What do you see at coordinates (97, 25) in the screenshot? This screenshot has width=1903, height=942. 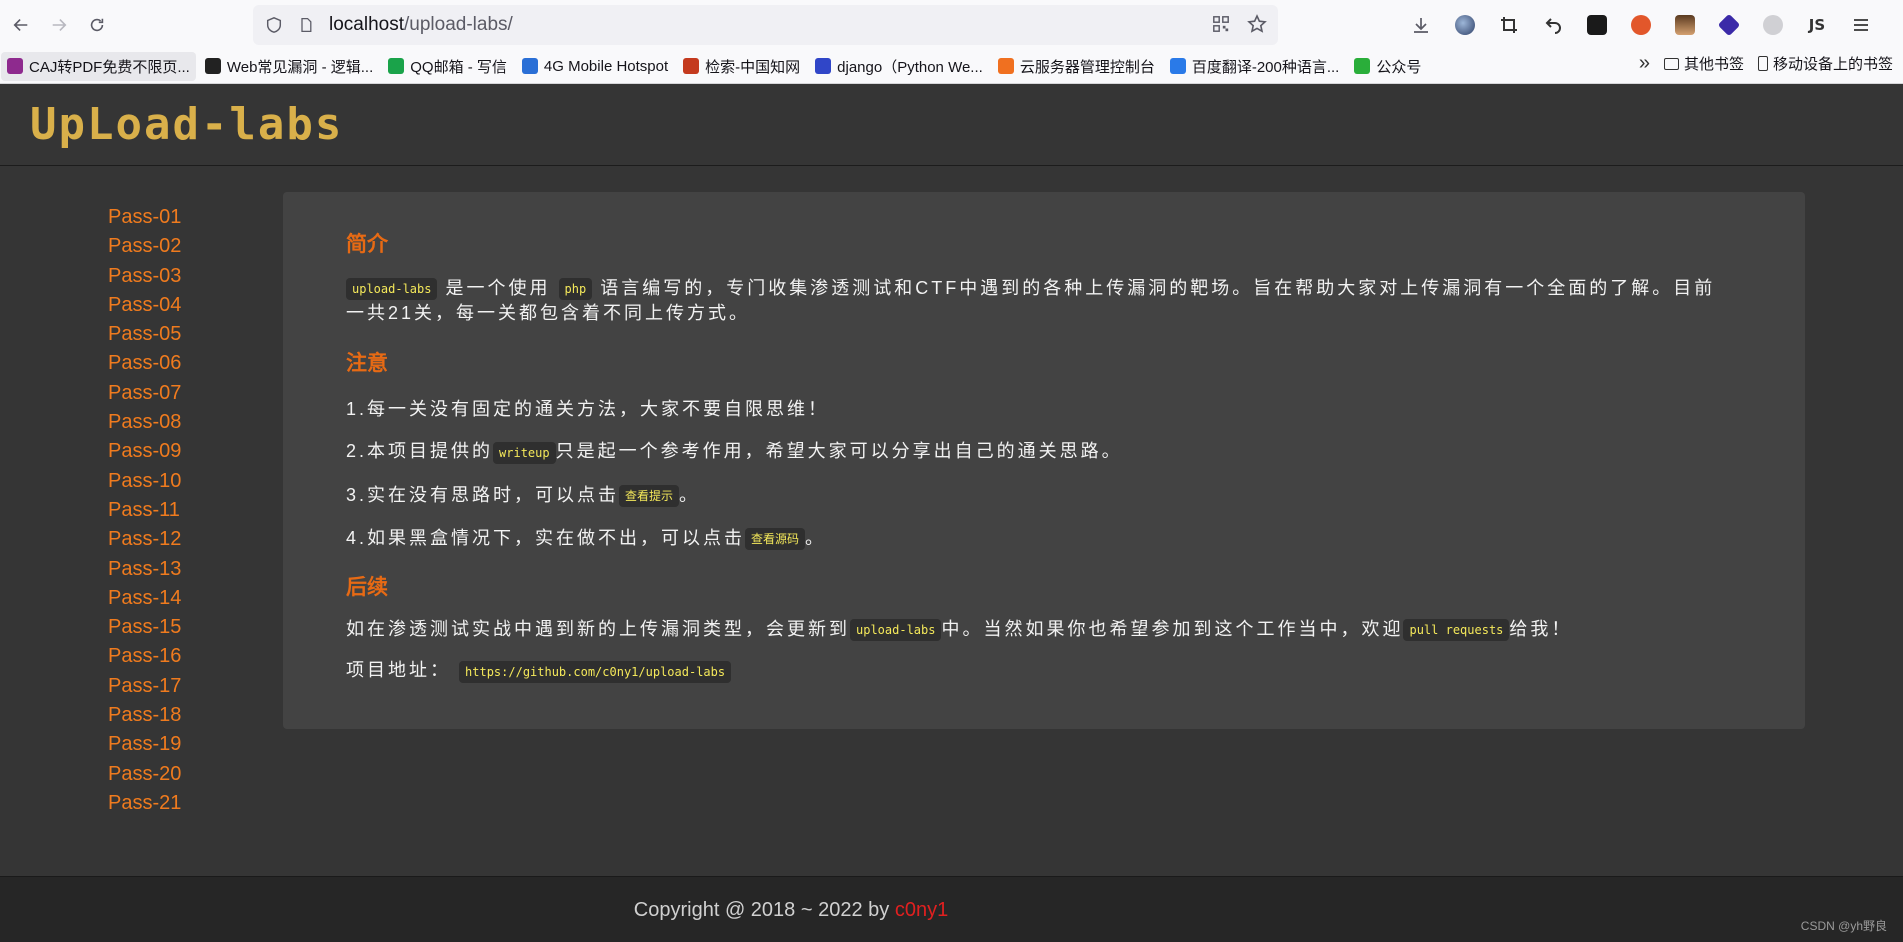 I see `reload-button` at bounding box center [97, 25].